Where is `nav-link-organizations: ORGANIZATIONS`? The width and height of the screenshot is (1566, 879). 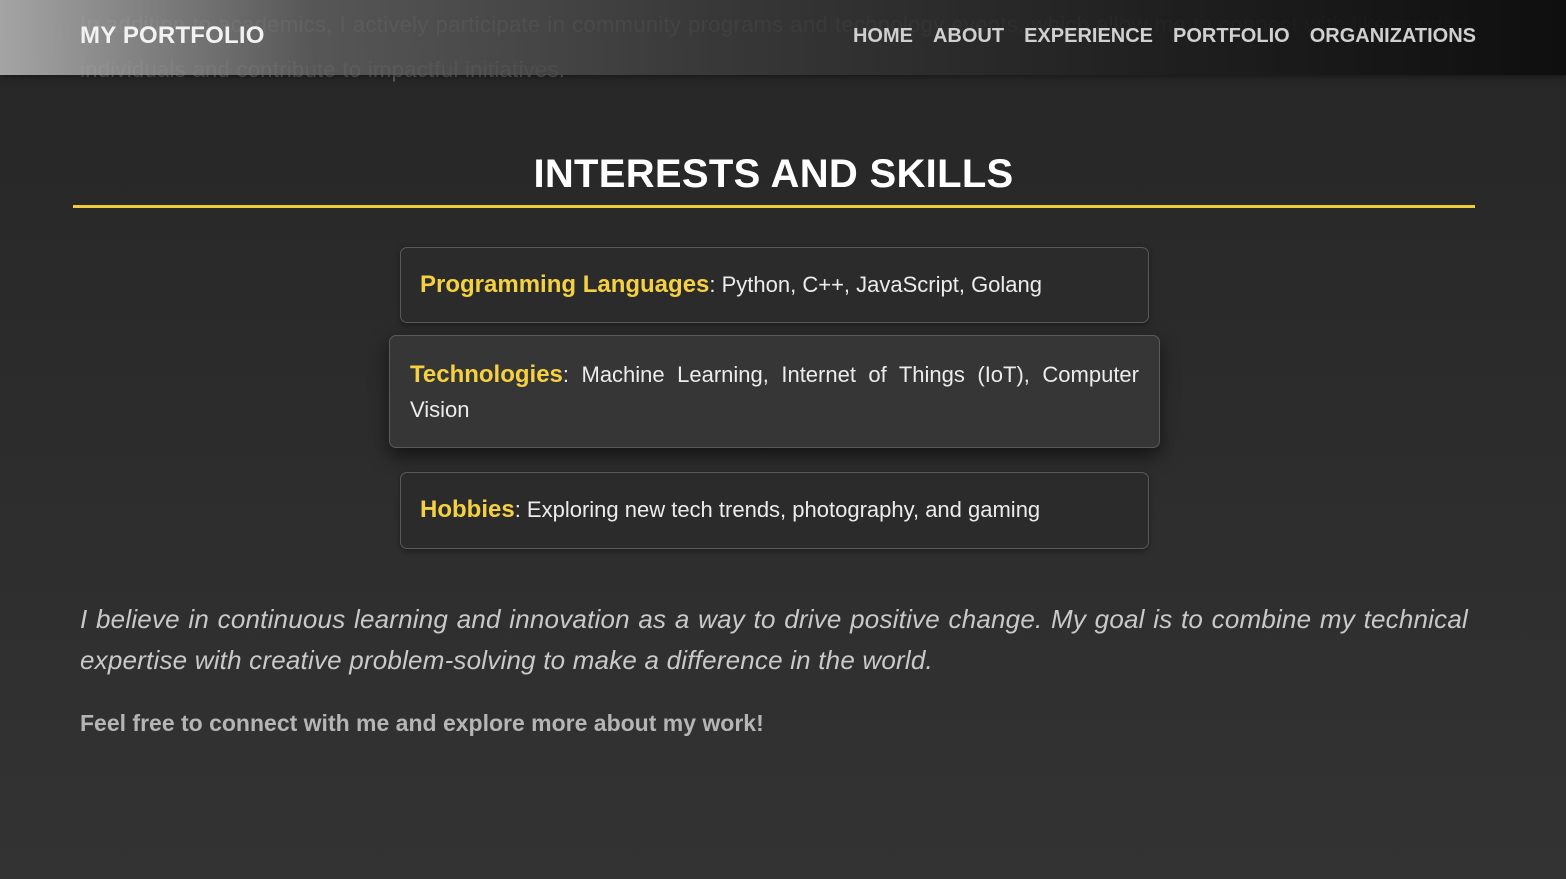 nav-link-organizations: ORGANIZATIONS is located at coordinates (1393, 36).